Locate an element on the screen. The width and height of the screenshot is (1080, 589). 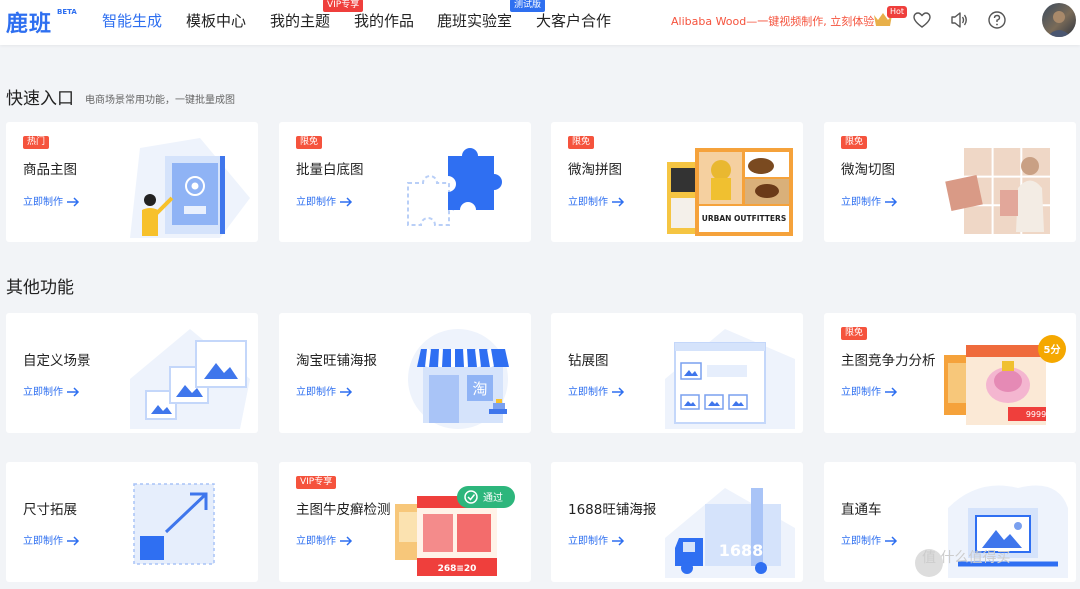
nav-template-center: 模板中心 is located at coordinates (216, 20).